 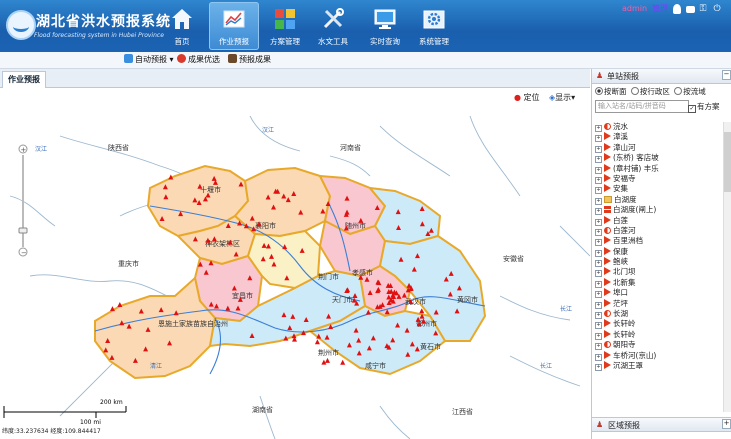 I want to click on station-item: + 北新集, so click(x=657, y=282).